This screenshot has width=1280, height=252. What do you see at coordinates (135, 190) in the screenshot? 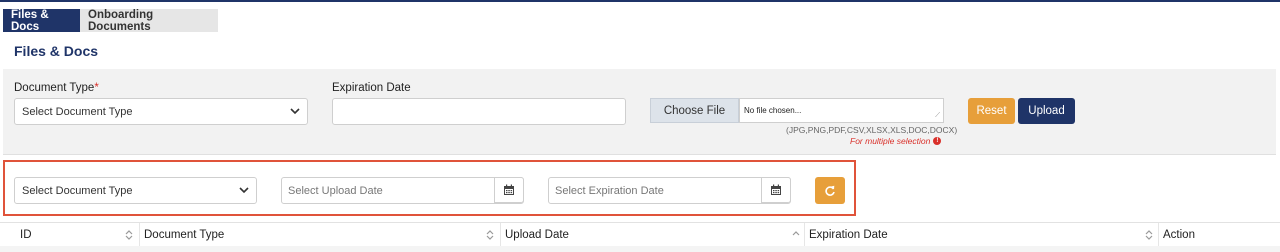
I see `filter-document-type-select: Select Document Type` at bounding box center [135, 190].